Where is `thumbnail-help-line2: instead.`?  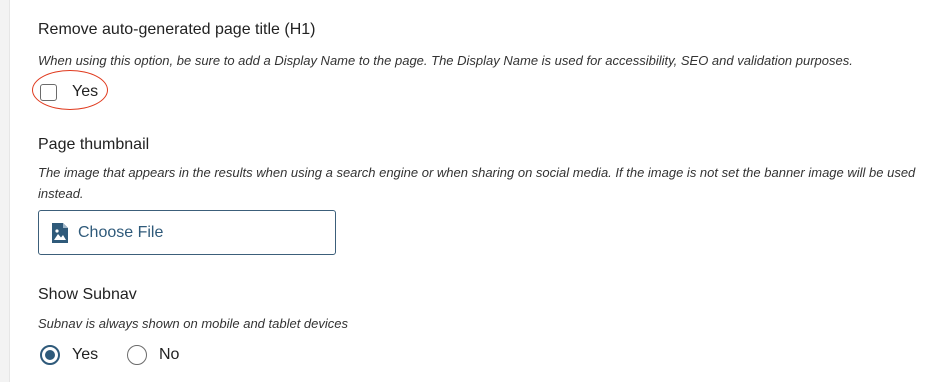 thumbnail-help-line2: instead. is located at coordinates (61, 193).